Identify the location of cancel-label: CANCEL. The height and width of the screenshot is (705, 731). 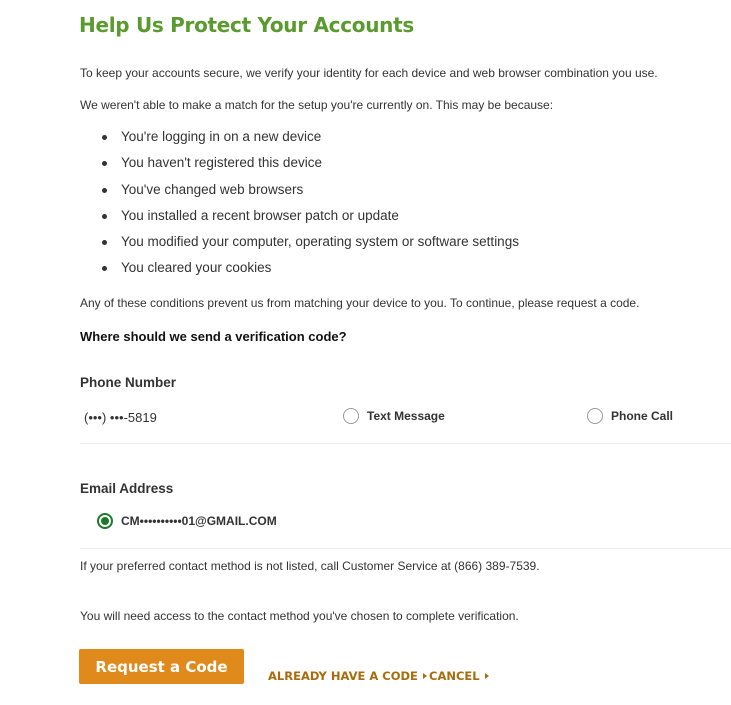
(454, 676).